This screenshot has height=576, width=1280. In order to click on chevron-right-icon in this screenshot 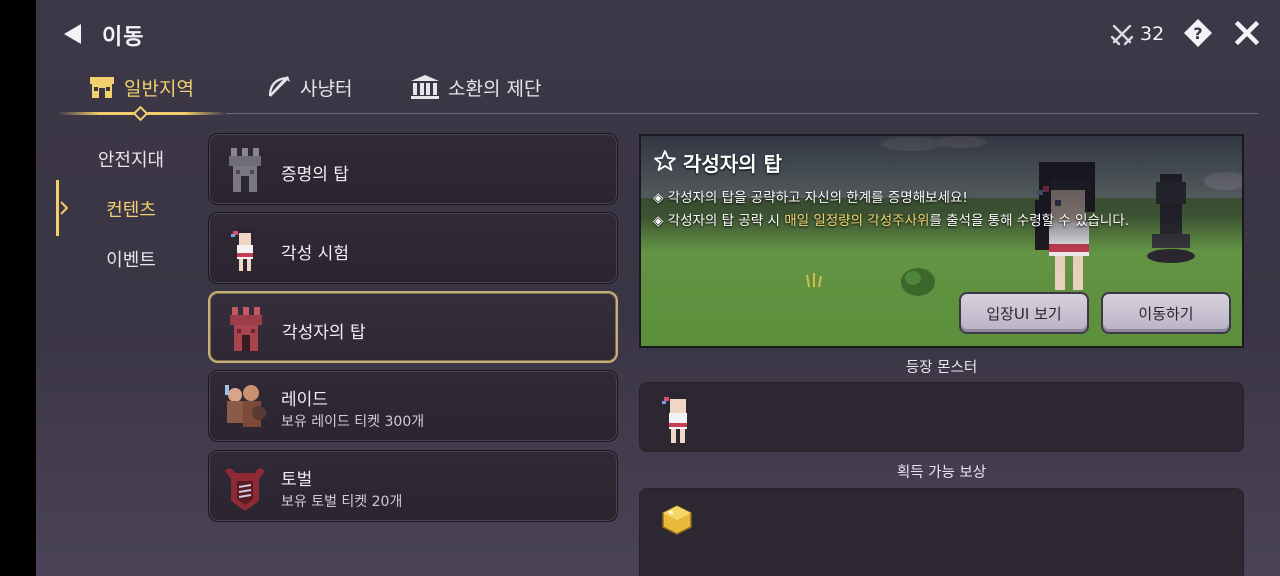, I will do `click(64, 208)`.